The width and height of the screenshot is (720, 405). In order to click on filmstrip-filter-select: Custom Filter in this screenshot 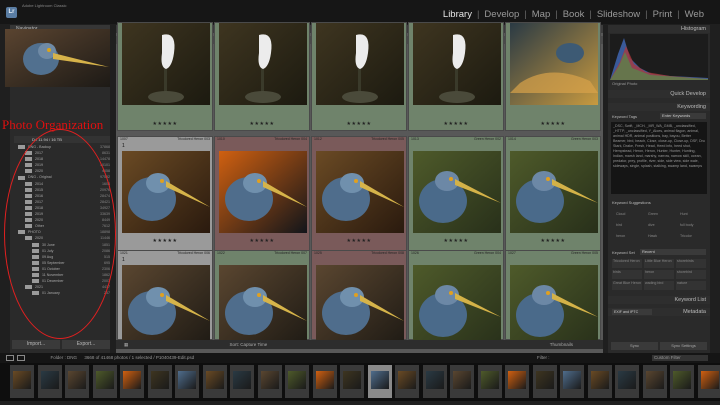, I will do `click(680, 358)`.